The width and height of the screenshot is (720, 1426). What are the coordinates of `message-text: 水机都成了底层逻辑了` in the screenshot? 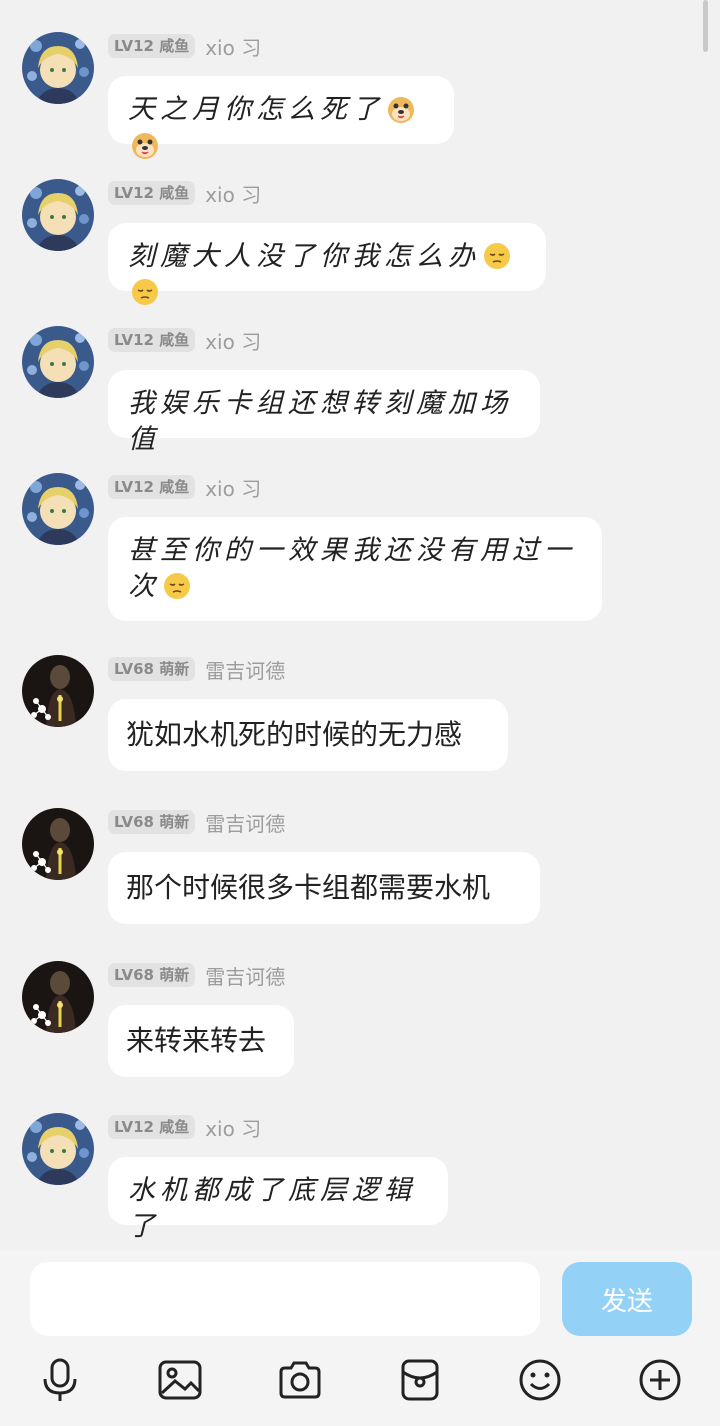 It's located at (272, 1208).